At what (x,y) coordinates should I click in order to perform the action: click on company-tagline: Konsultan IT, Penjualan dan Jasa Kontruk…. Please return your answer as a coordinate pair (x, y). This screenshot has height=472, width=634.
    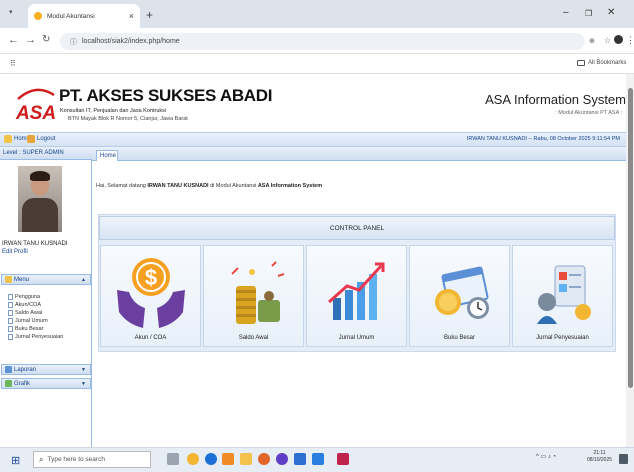
    Looking at the image, I should click on (113, 111).